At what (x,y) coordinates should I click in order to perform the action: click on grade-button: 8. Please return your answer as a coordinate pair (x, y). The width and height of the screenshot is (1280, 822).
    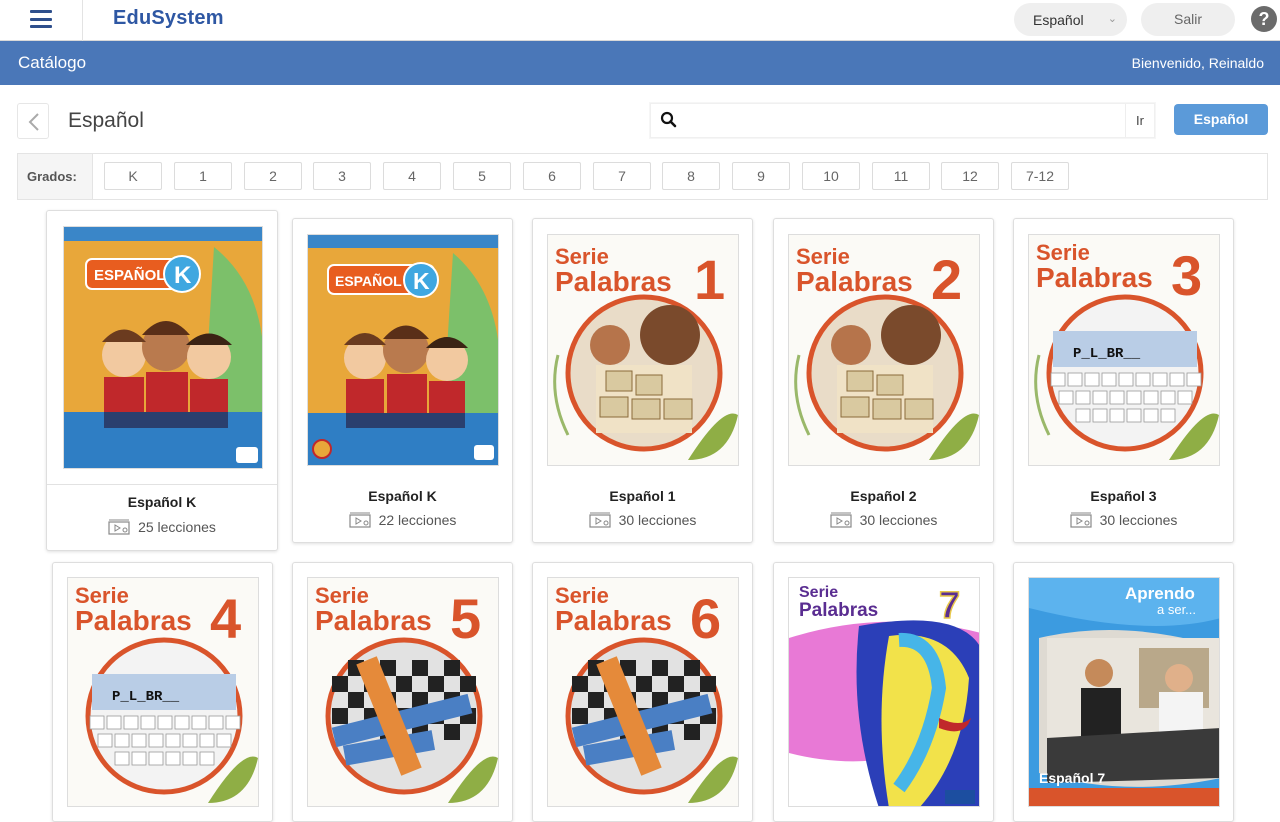
    Looking at the image, I should click on (691, 176).